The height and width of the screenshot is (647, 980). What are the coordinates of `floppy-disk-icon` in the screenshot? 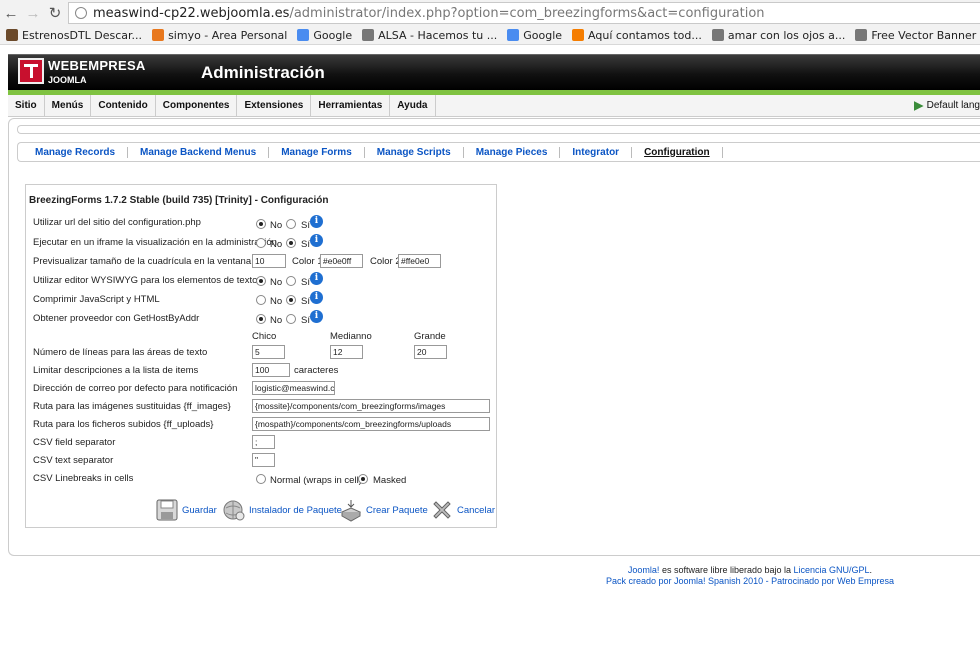 It's located at (167, 510).